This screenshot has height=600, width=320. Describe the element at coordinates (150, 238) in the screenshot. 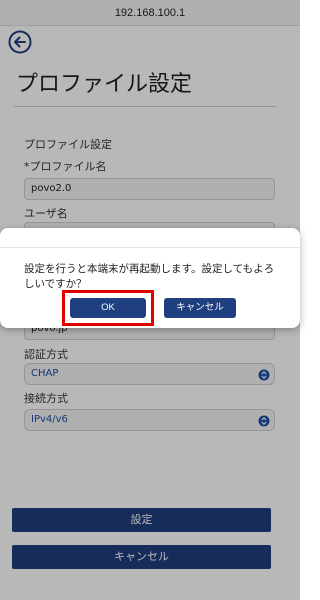

I see `dialog-header` at that location.